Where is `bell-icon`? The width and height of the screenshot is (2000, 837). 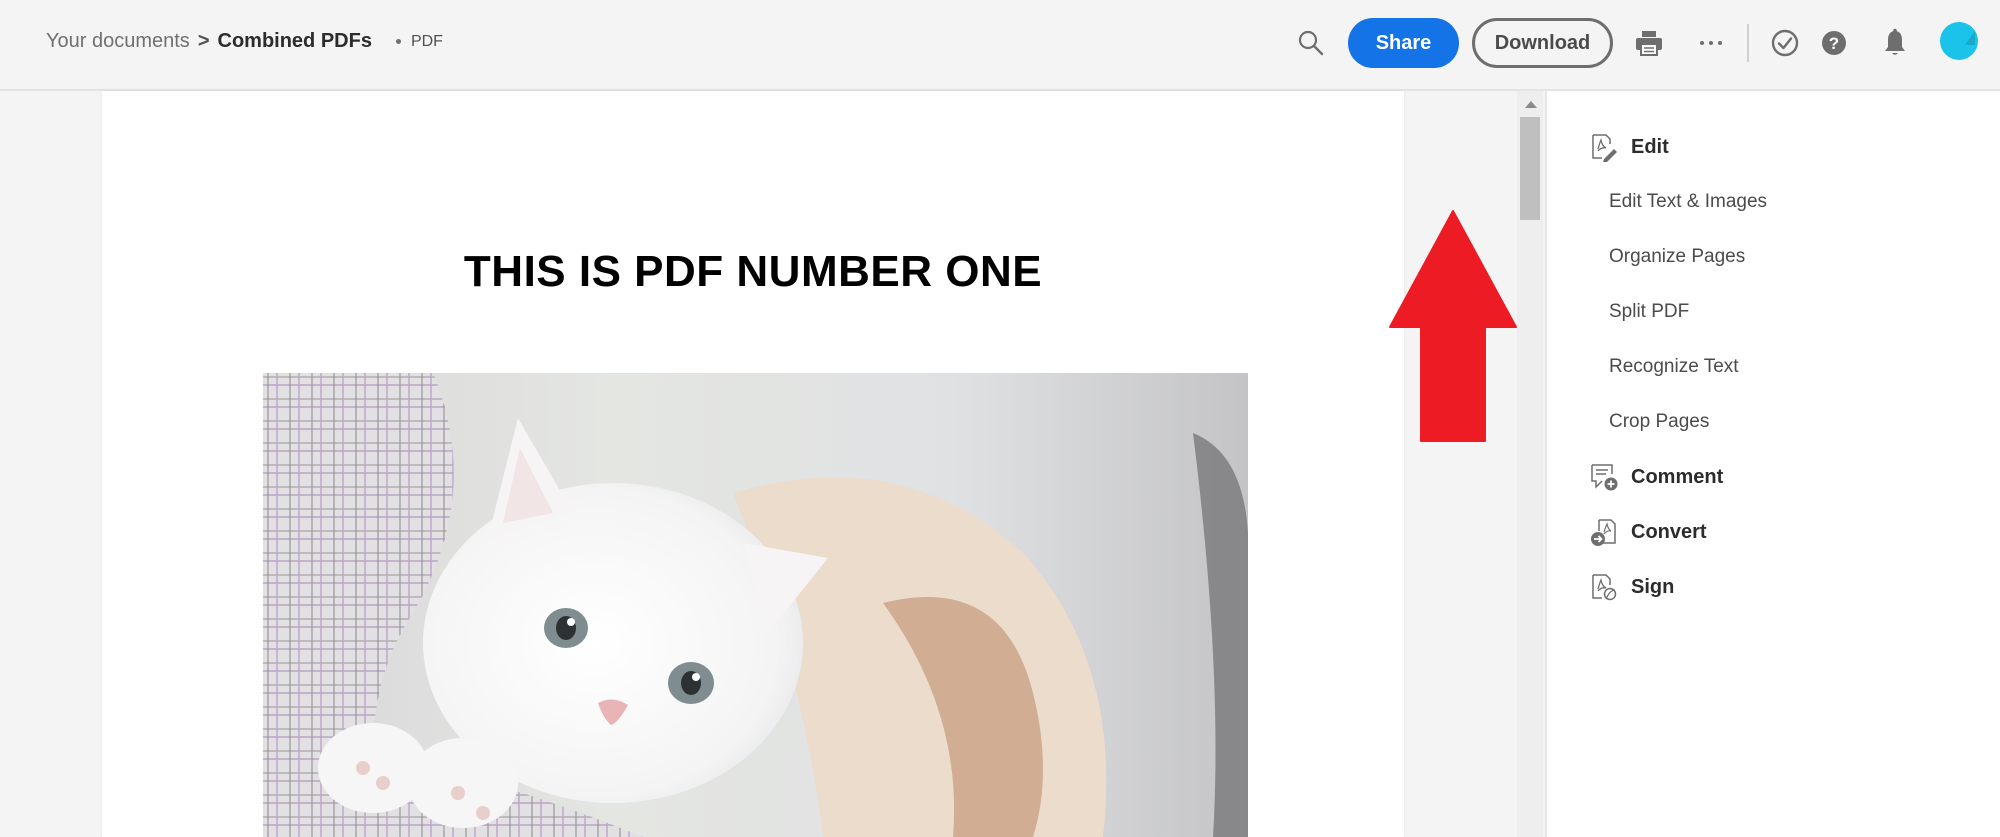 bell-icon is located at coordinates (1895, 43).